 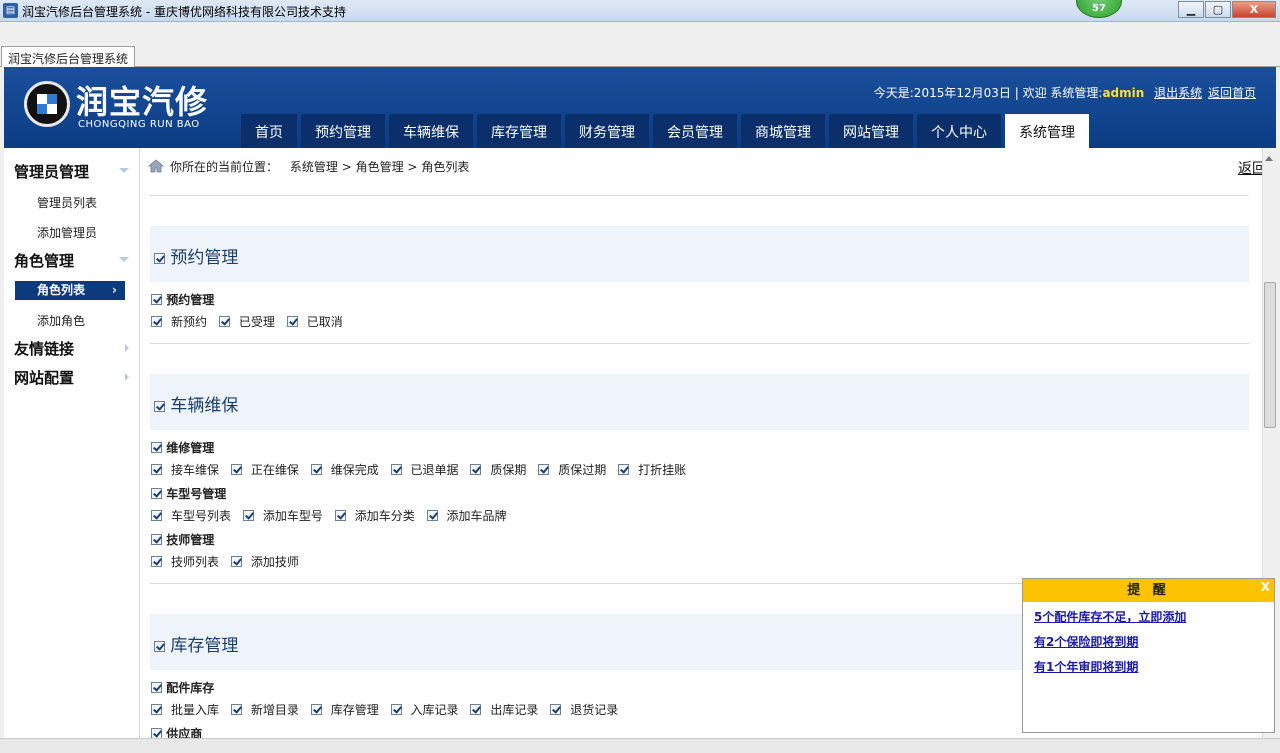 I want to click on scroll-up-icon, so click(x=1269, y=158).